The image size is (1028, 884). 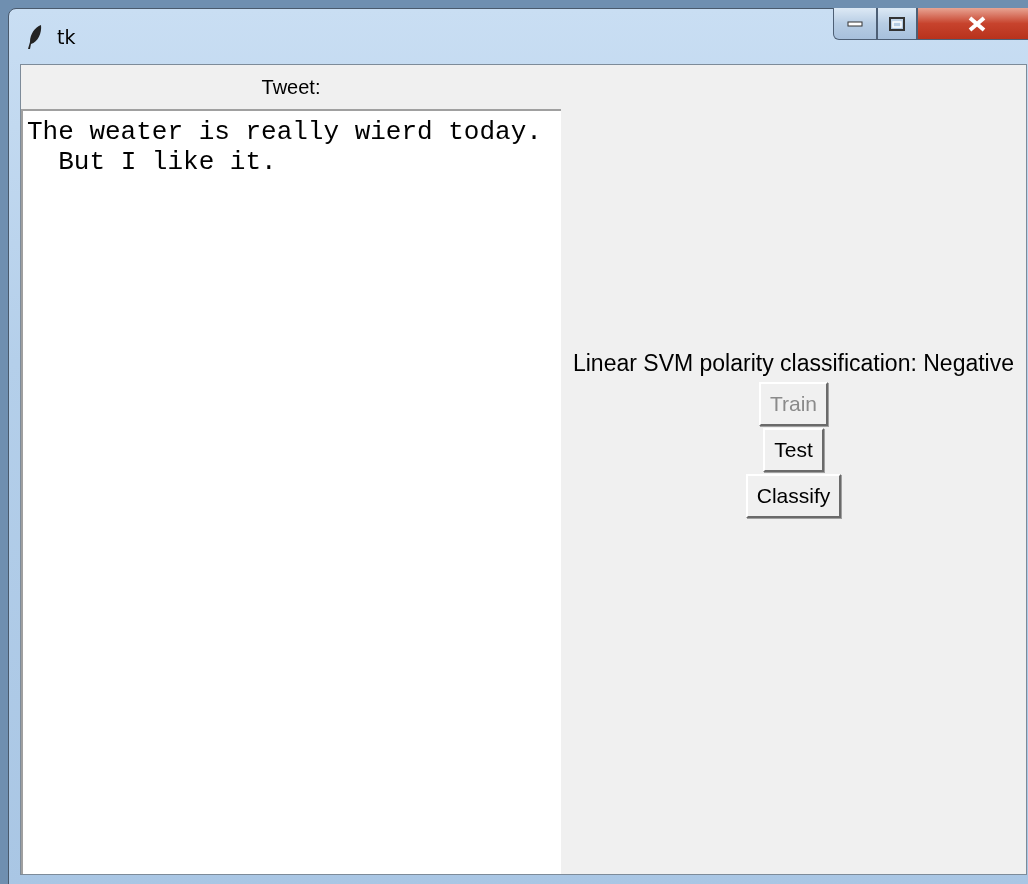 I want to click on minimize-icon, so click(x=855, y=23).